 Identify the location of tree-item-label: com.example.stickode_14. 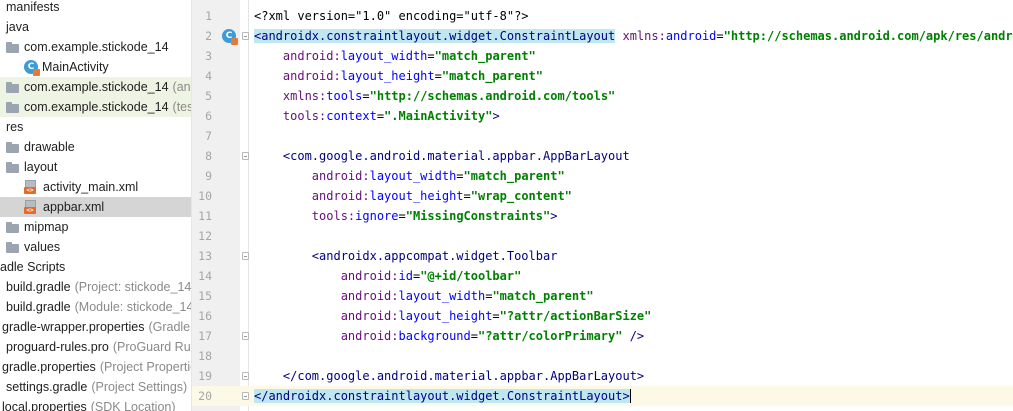
(96, 47).